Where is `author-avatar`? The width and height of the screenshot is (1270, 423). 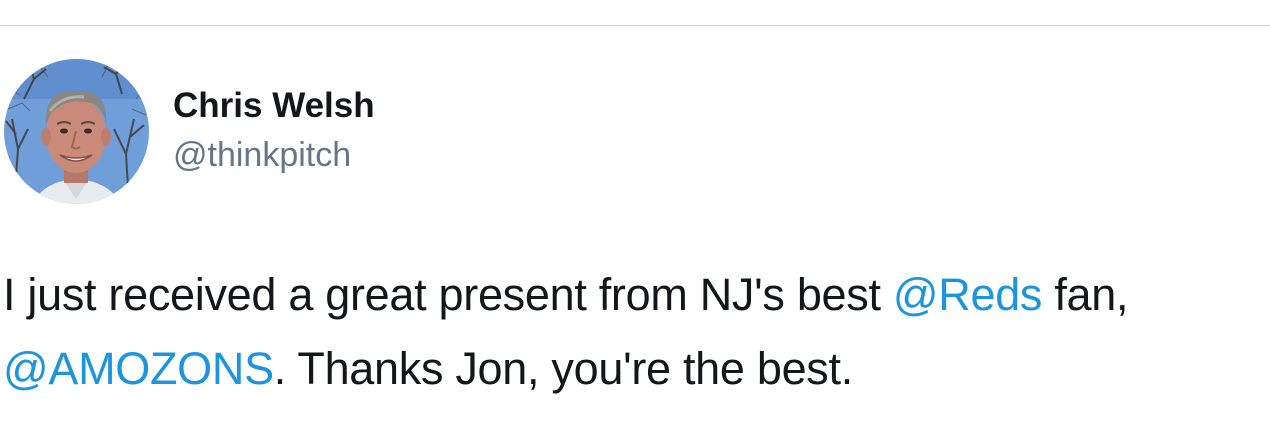
author-avatar is located at coordinates (76, 131).